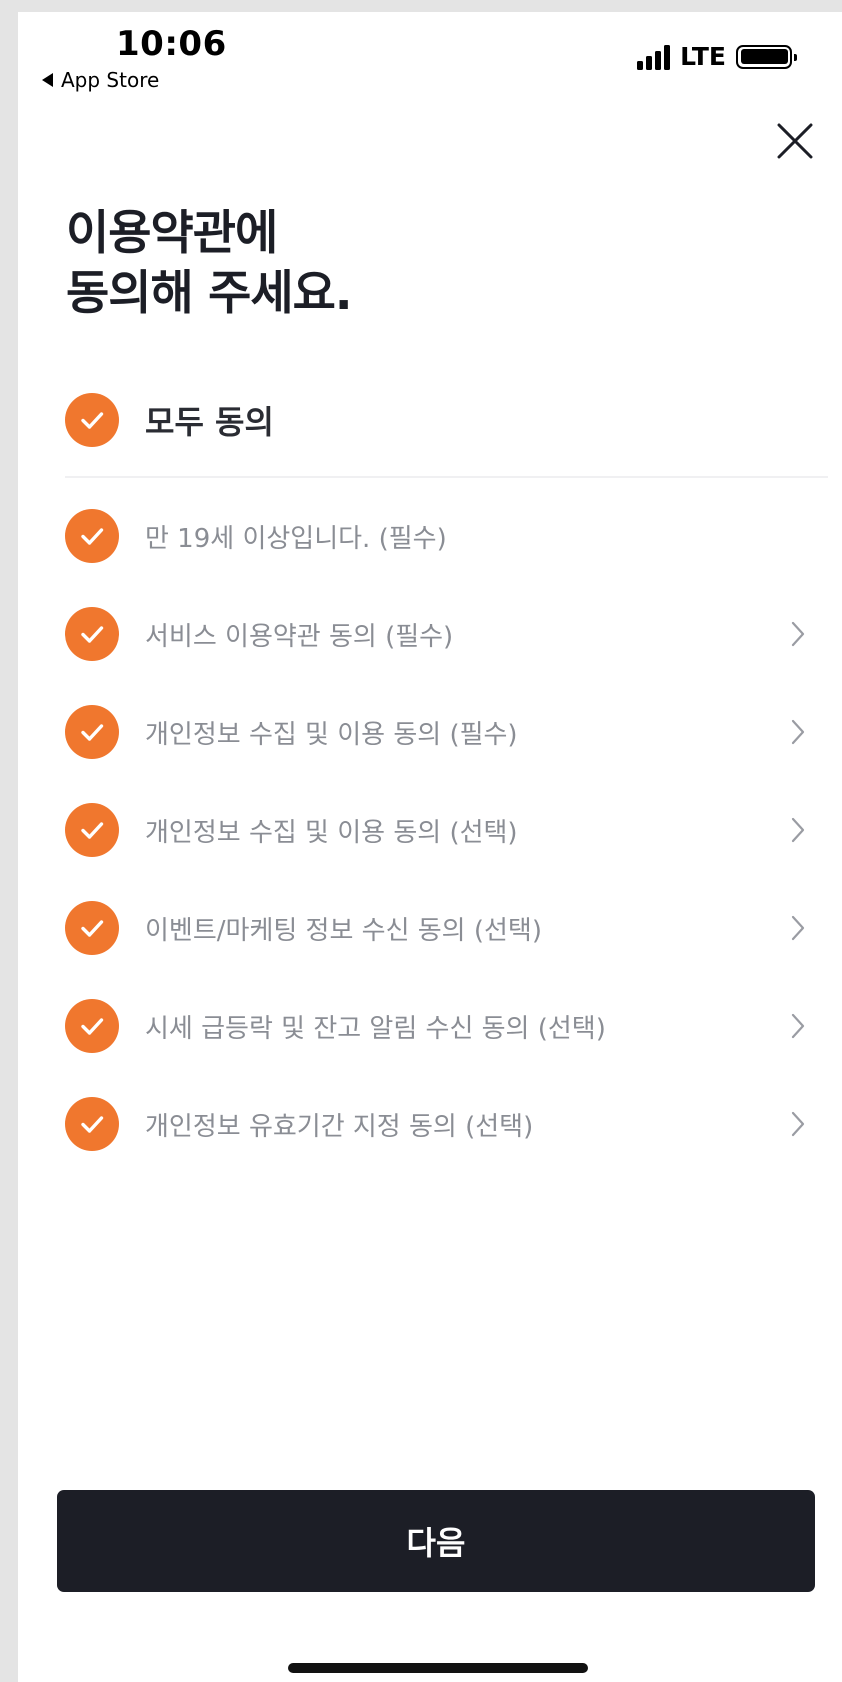 This screenshot has width=842, height=1682. I want to click on status-time: 10:06, so click(171, 44).